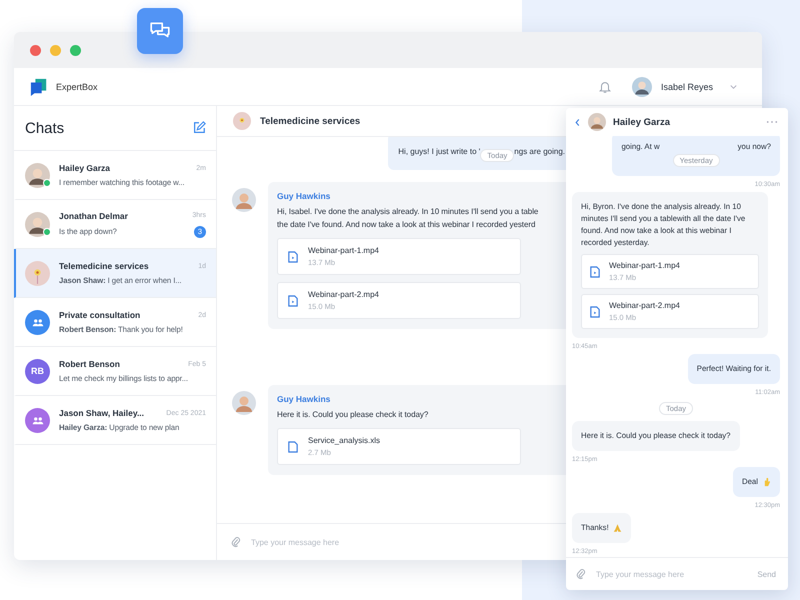 The height and width of the screenshot is (600, 800). Describe the element at coordinates (93, 215) in the screenshot. I see `chat-name: Jonathan Delmar` at that location.